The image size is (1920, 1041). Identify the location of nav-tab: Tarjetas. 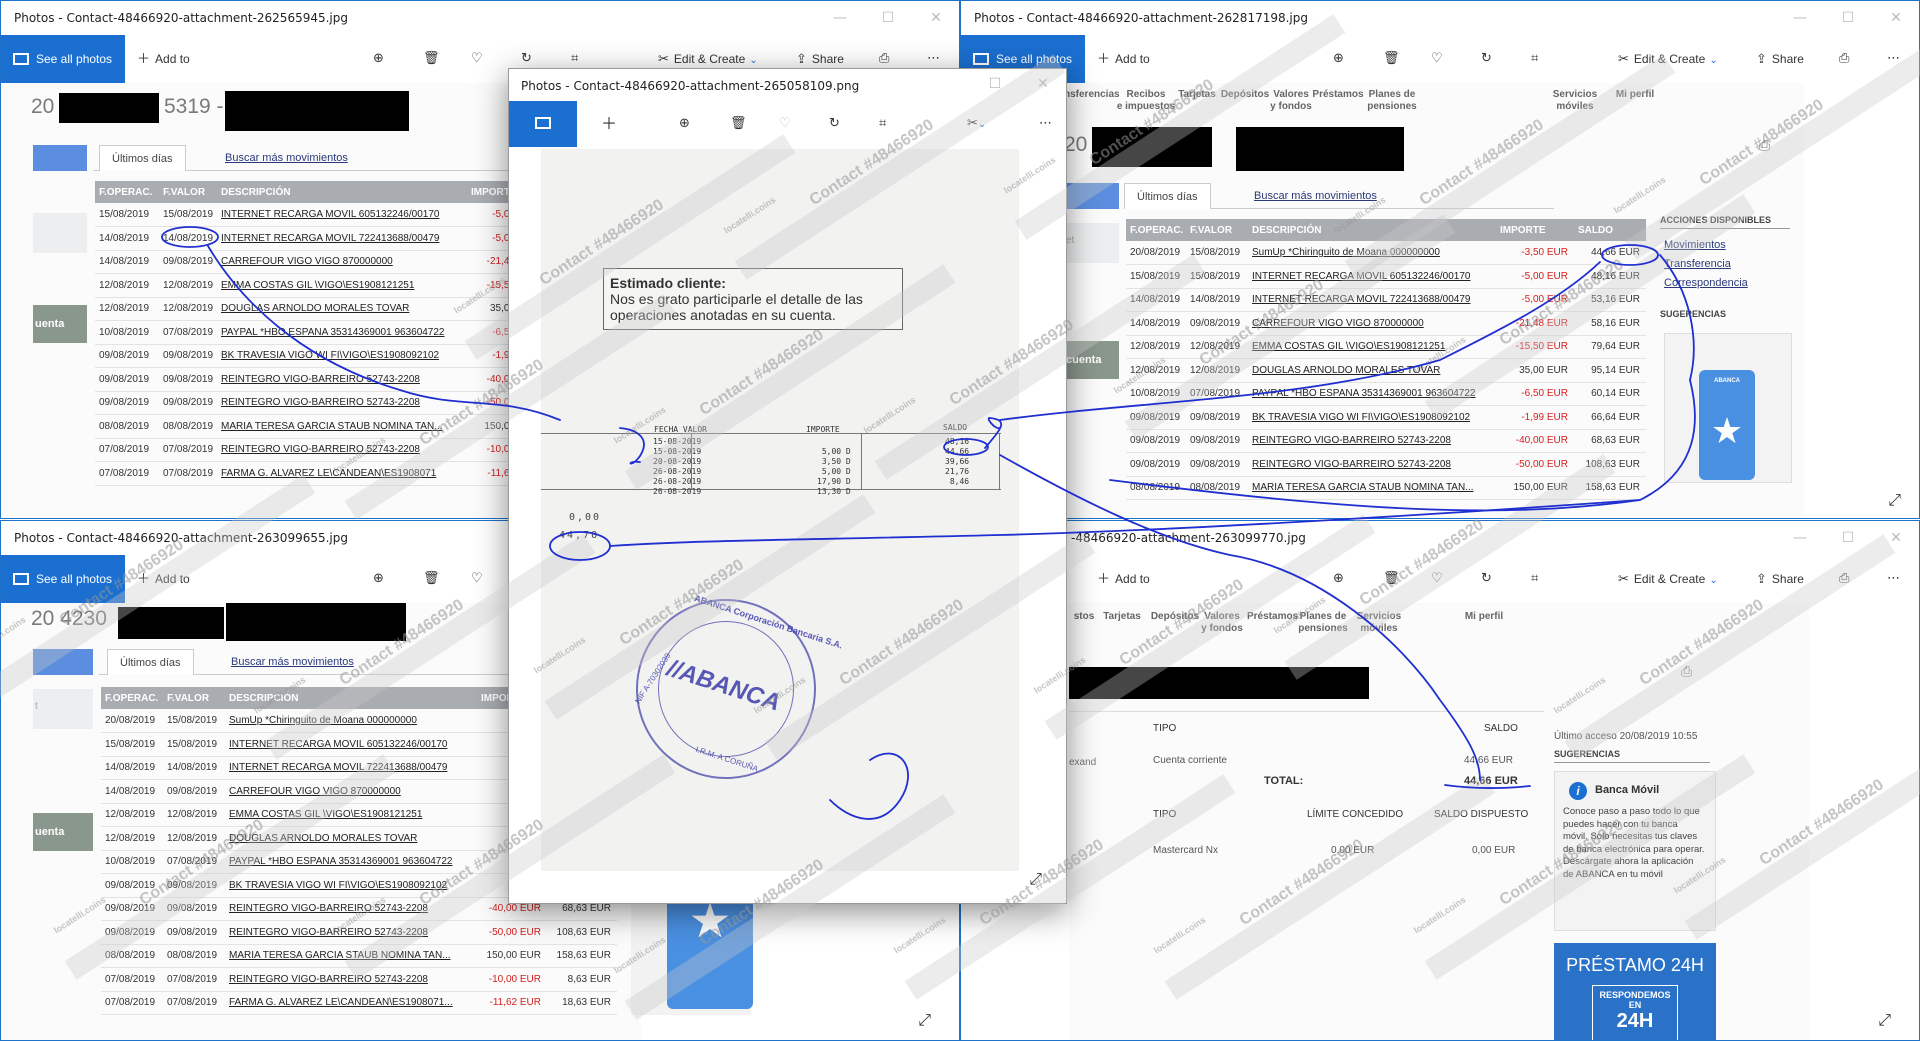
(1197, 95).